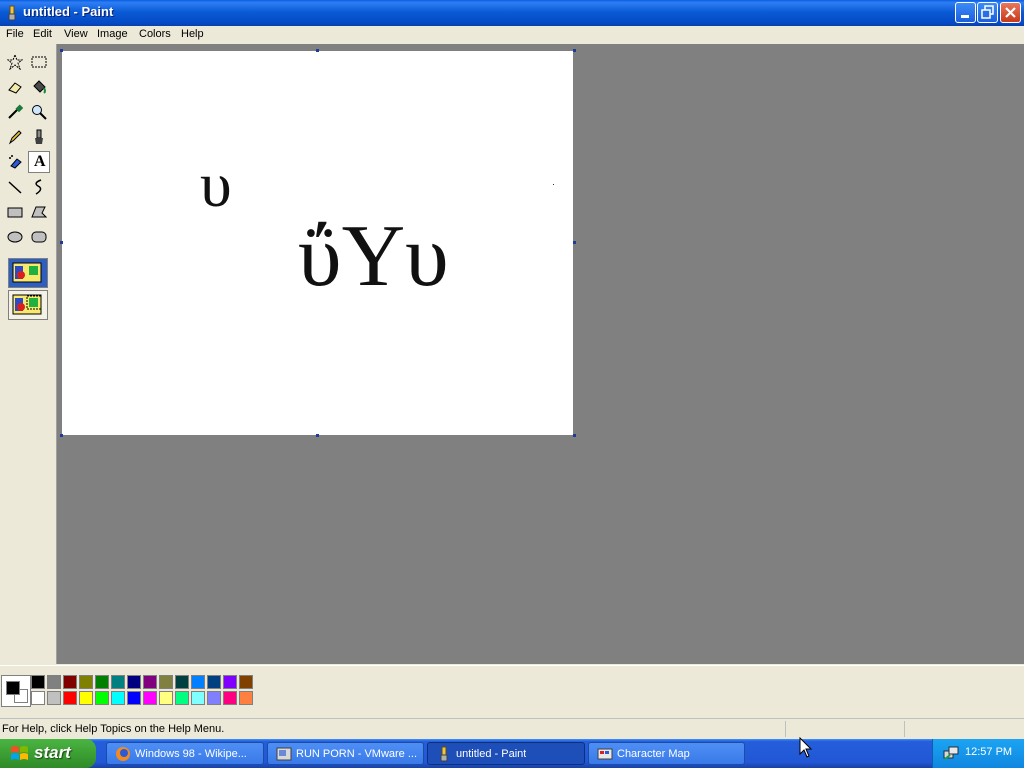 The height and width of the screenshot is (768, 1024). What do you see at coordinates (806, 747) in the screenshot?
I see `mouse-cursor-icon` at bounding box center [806, 747].